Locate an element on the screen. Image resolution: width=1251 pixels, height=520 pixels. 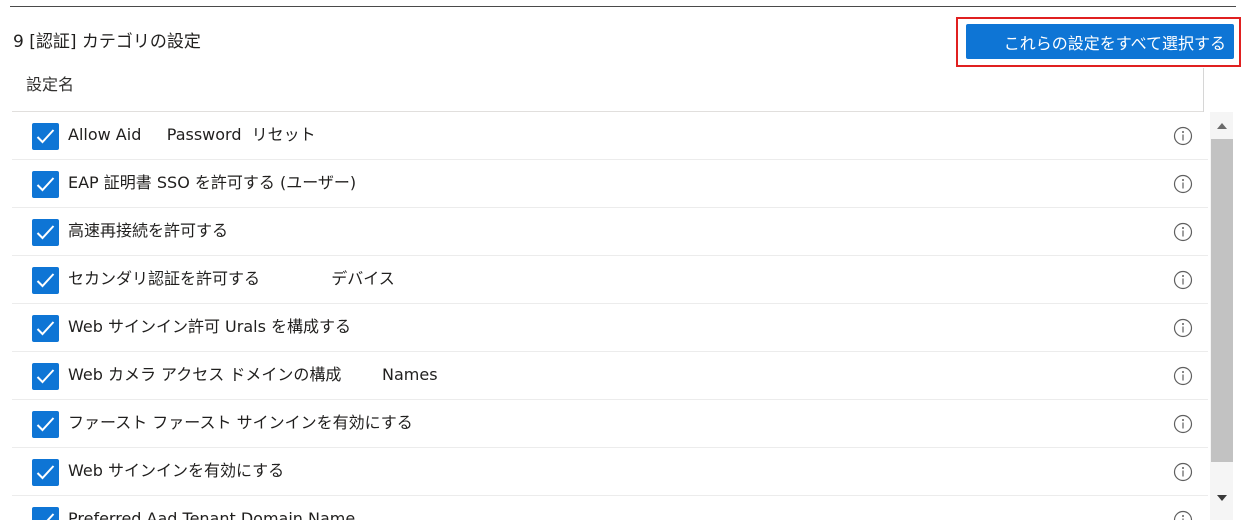
settings-row: セカンダリ認証を許可する デバイス is located at coordinates (610, 280).